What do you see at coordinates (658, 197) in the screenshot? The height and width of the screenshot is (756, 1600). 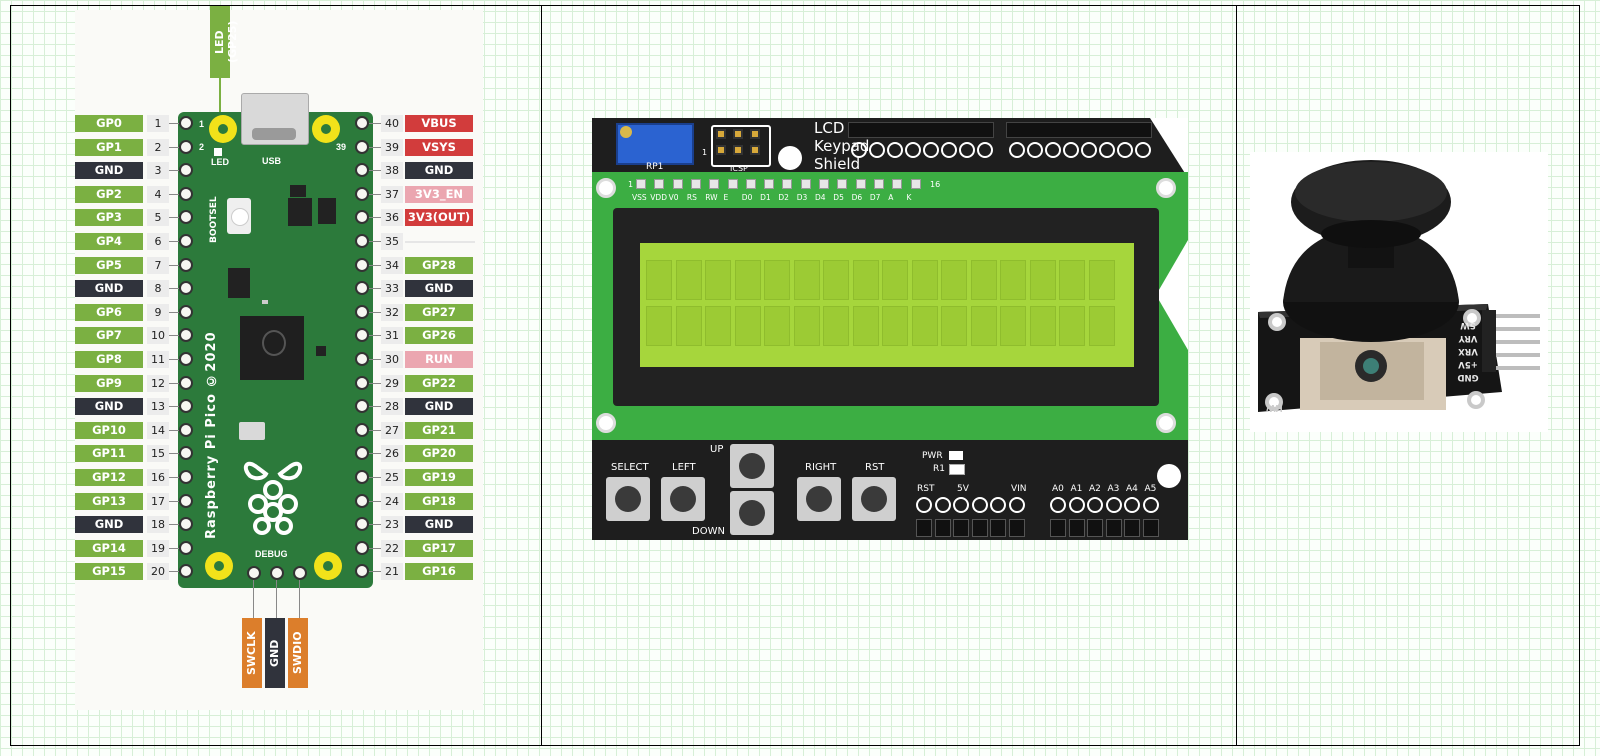 I see `lcd-pin-name: VDD` at bounding box center [658, 197].